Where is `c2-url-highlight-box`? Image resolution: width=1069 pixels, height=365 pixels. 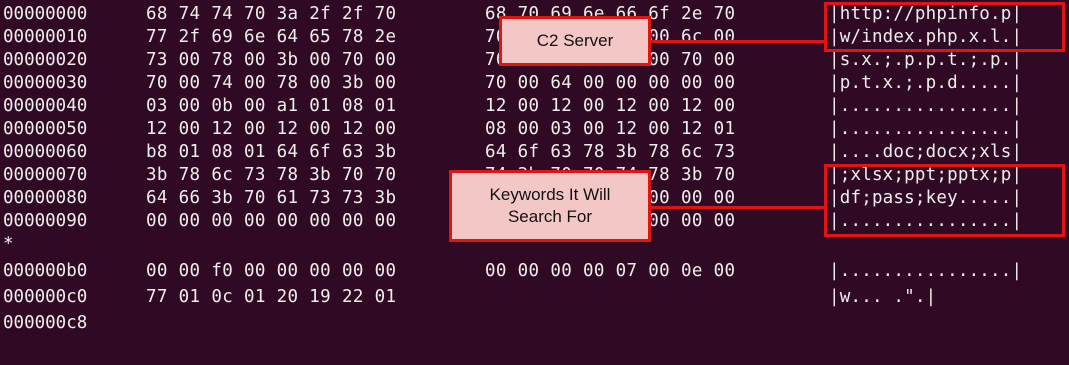
c2-url-highlight-box is located at coordinates (944, 27).